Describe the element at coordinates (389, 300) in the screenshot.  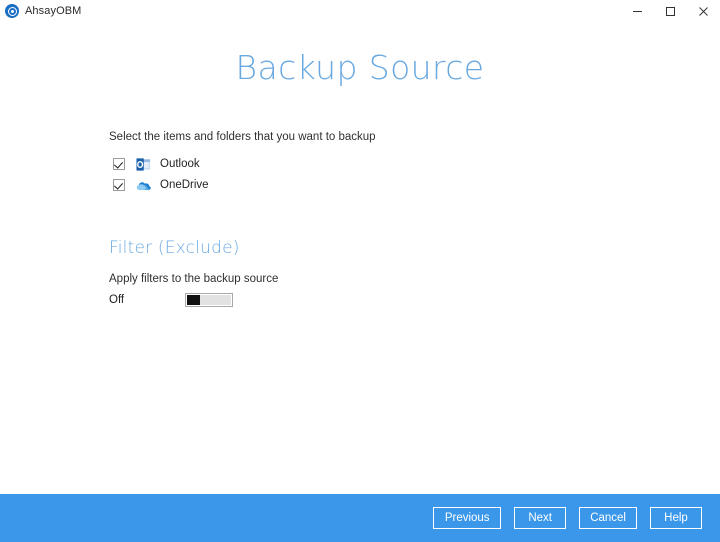
I see `filter-toggle-row: Off` at that location.